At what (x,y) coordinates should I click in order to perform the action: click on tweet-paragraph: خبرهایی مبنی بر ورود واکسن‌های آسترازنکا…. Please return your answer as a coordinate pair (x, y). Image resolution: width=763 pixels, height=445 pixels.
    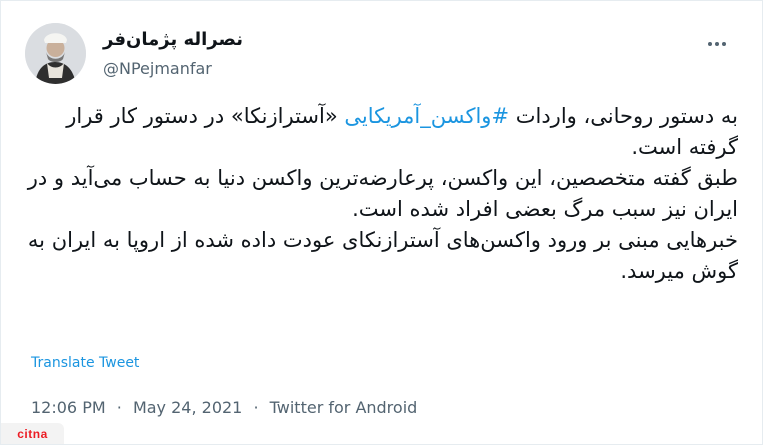
    Looking at the image, I should click on (382, 255).